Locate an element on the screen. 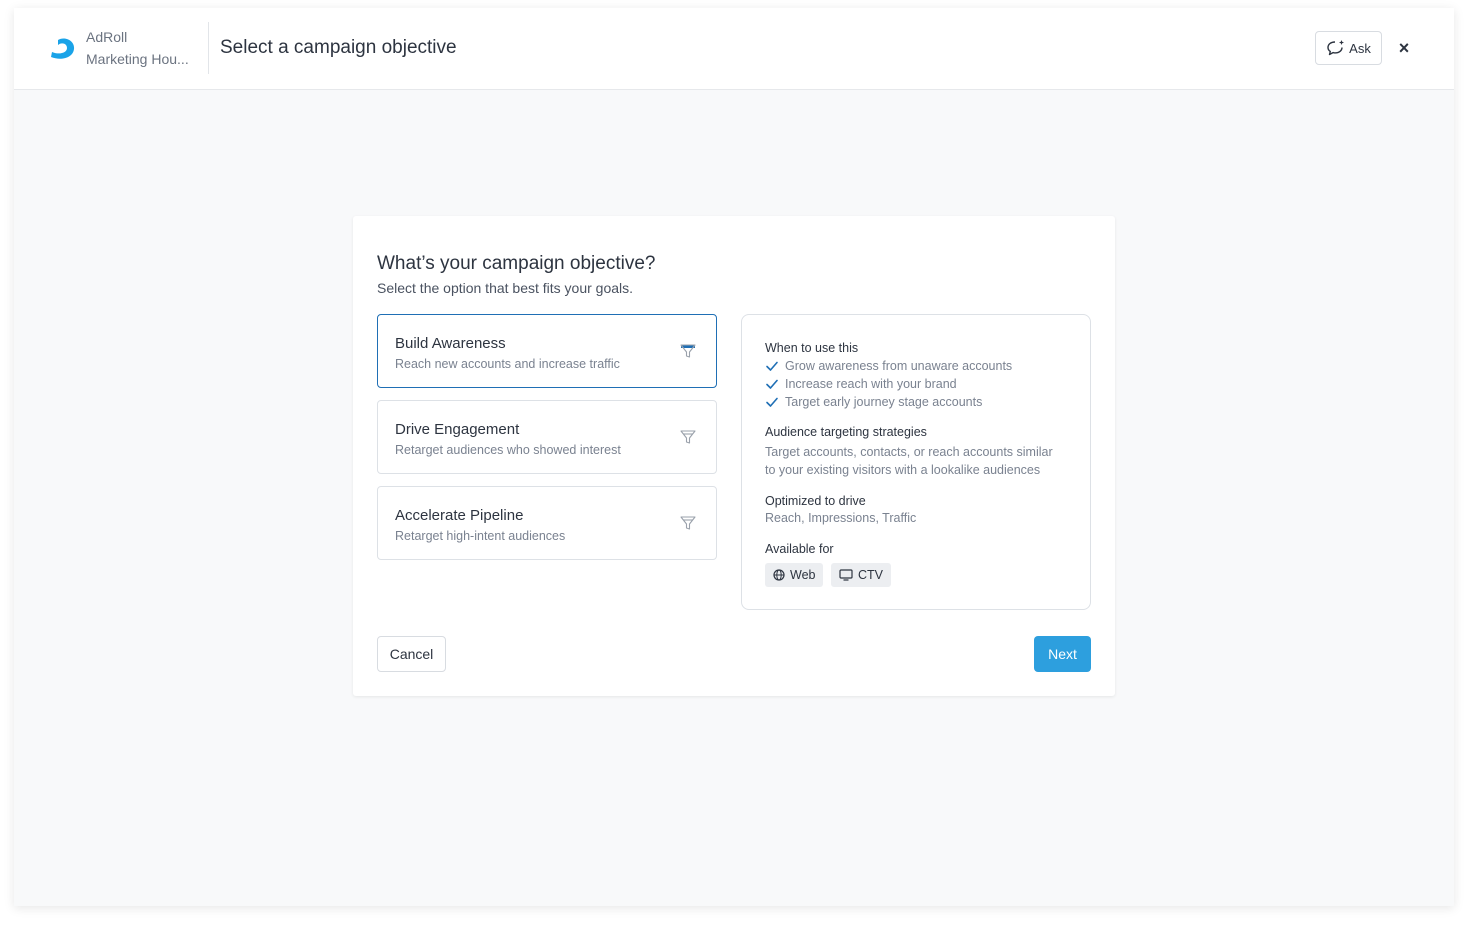  when-item: Grow awareness from unaware accounts is located at coordinates (888, 366).